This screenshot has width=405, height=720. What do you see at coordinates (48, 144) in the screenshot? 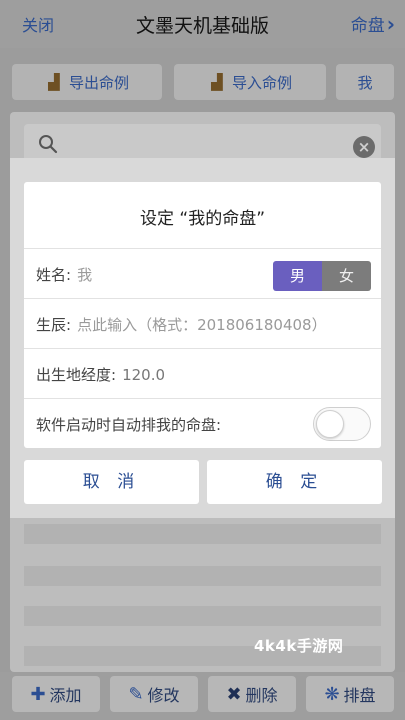
I see `search-icon` at bounding box center [48, 144].